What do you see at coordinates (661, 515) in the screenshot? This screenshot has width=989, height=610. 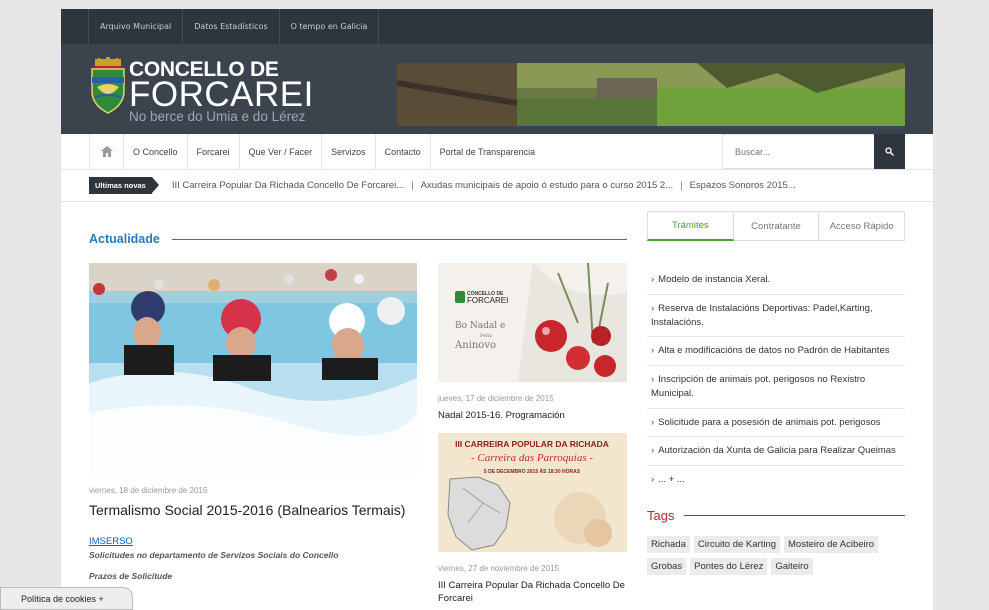 I see `tags-heading-text: Tags` at bounding box center [661, 515].